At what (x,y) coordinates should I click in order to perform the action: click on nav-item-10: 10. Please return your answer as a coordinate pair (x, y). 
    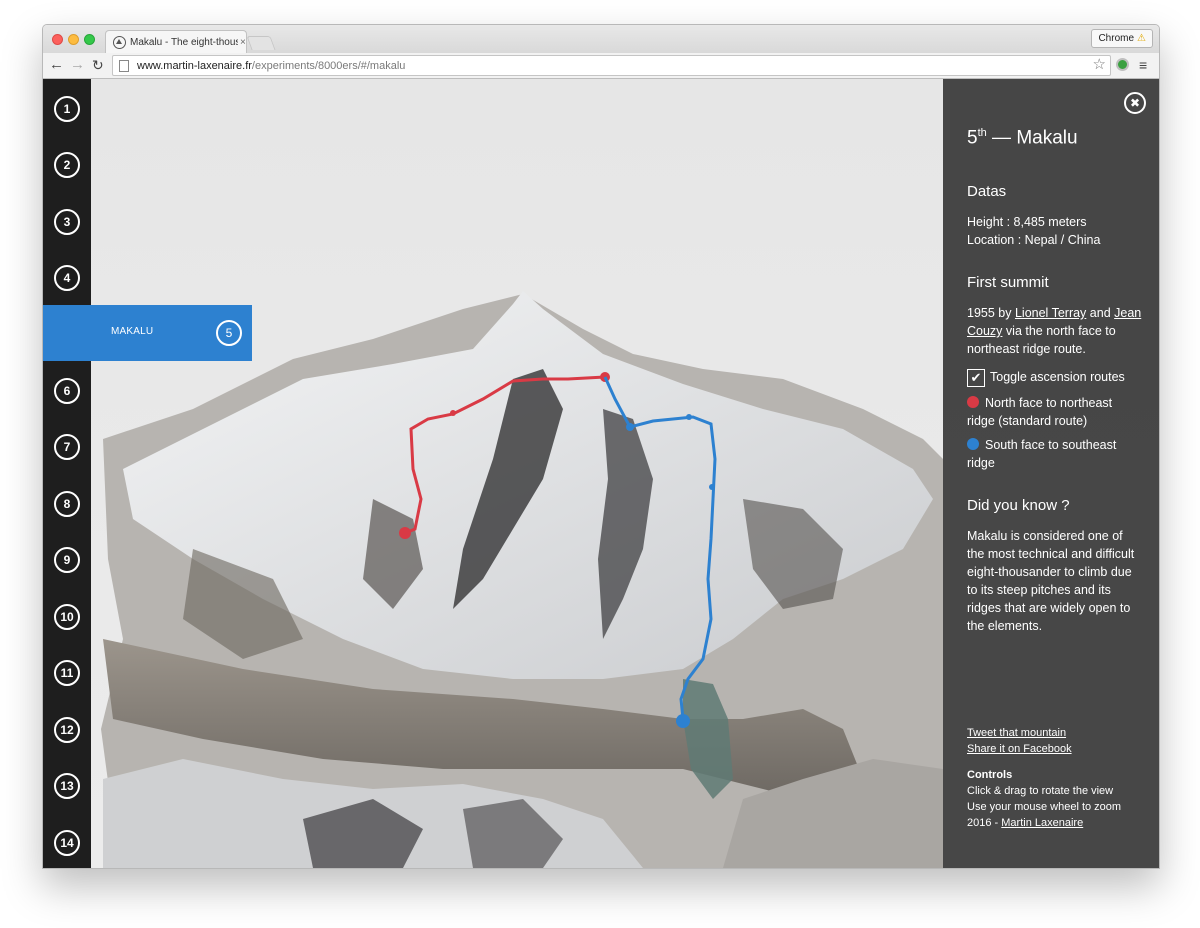
    Looking at the image, I should click on (67, 617).